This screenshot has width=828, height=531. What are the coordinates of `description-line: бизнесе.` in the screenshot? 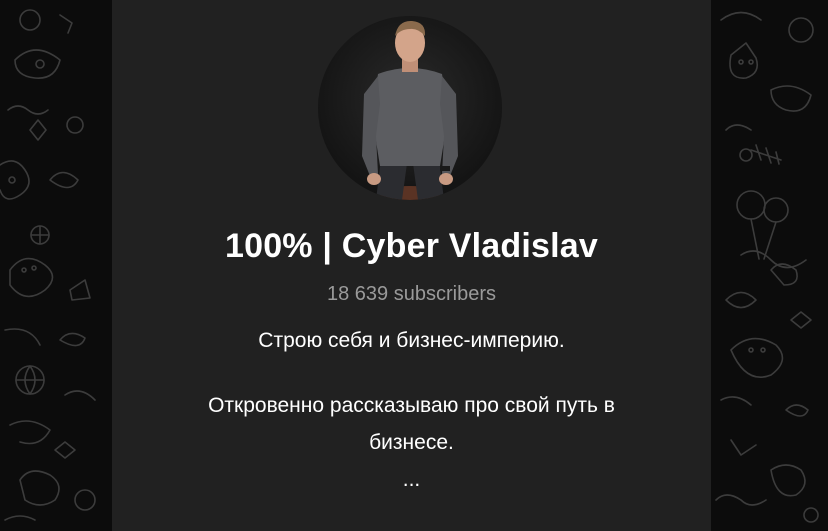 It's located at (411, 442).